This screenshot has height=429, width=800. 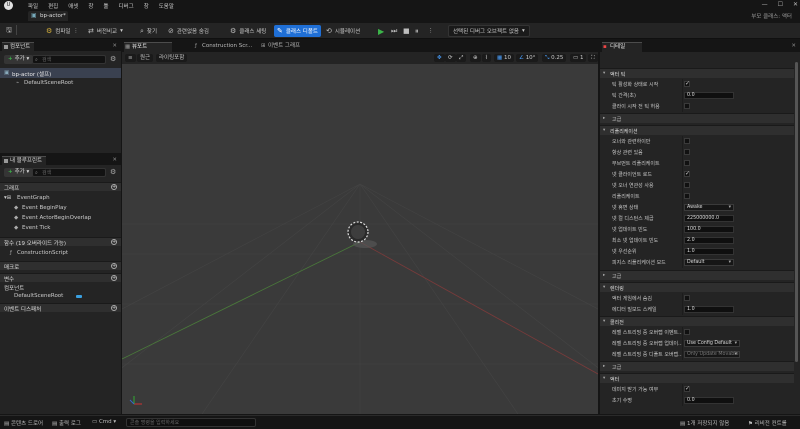 What do you see at coordinates (19, 172) in the screenshot?
I see `add-member-button: + 추가 ▾` at bounding box center [19, 172].